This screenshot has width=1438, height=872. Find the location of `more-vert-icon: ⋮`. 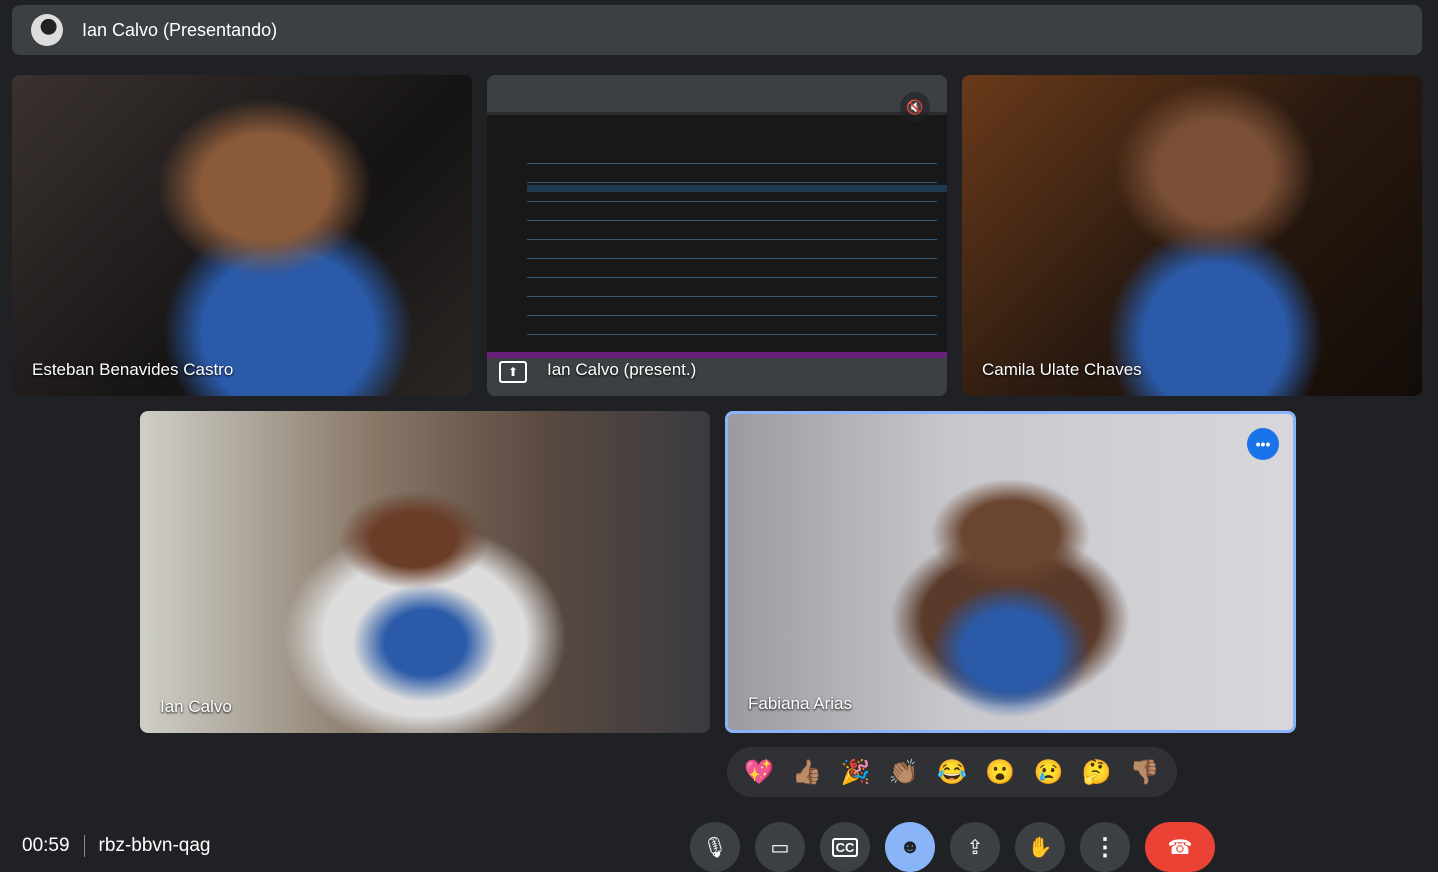

more-vert-icon: ⋮ is located at coordinates (1105, 847).